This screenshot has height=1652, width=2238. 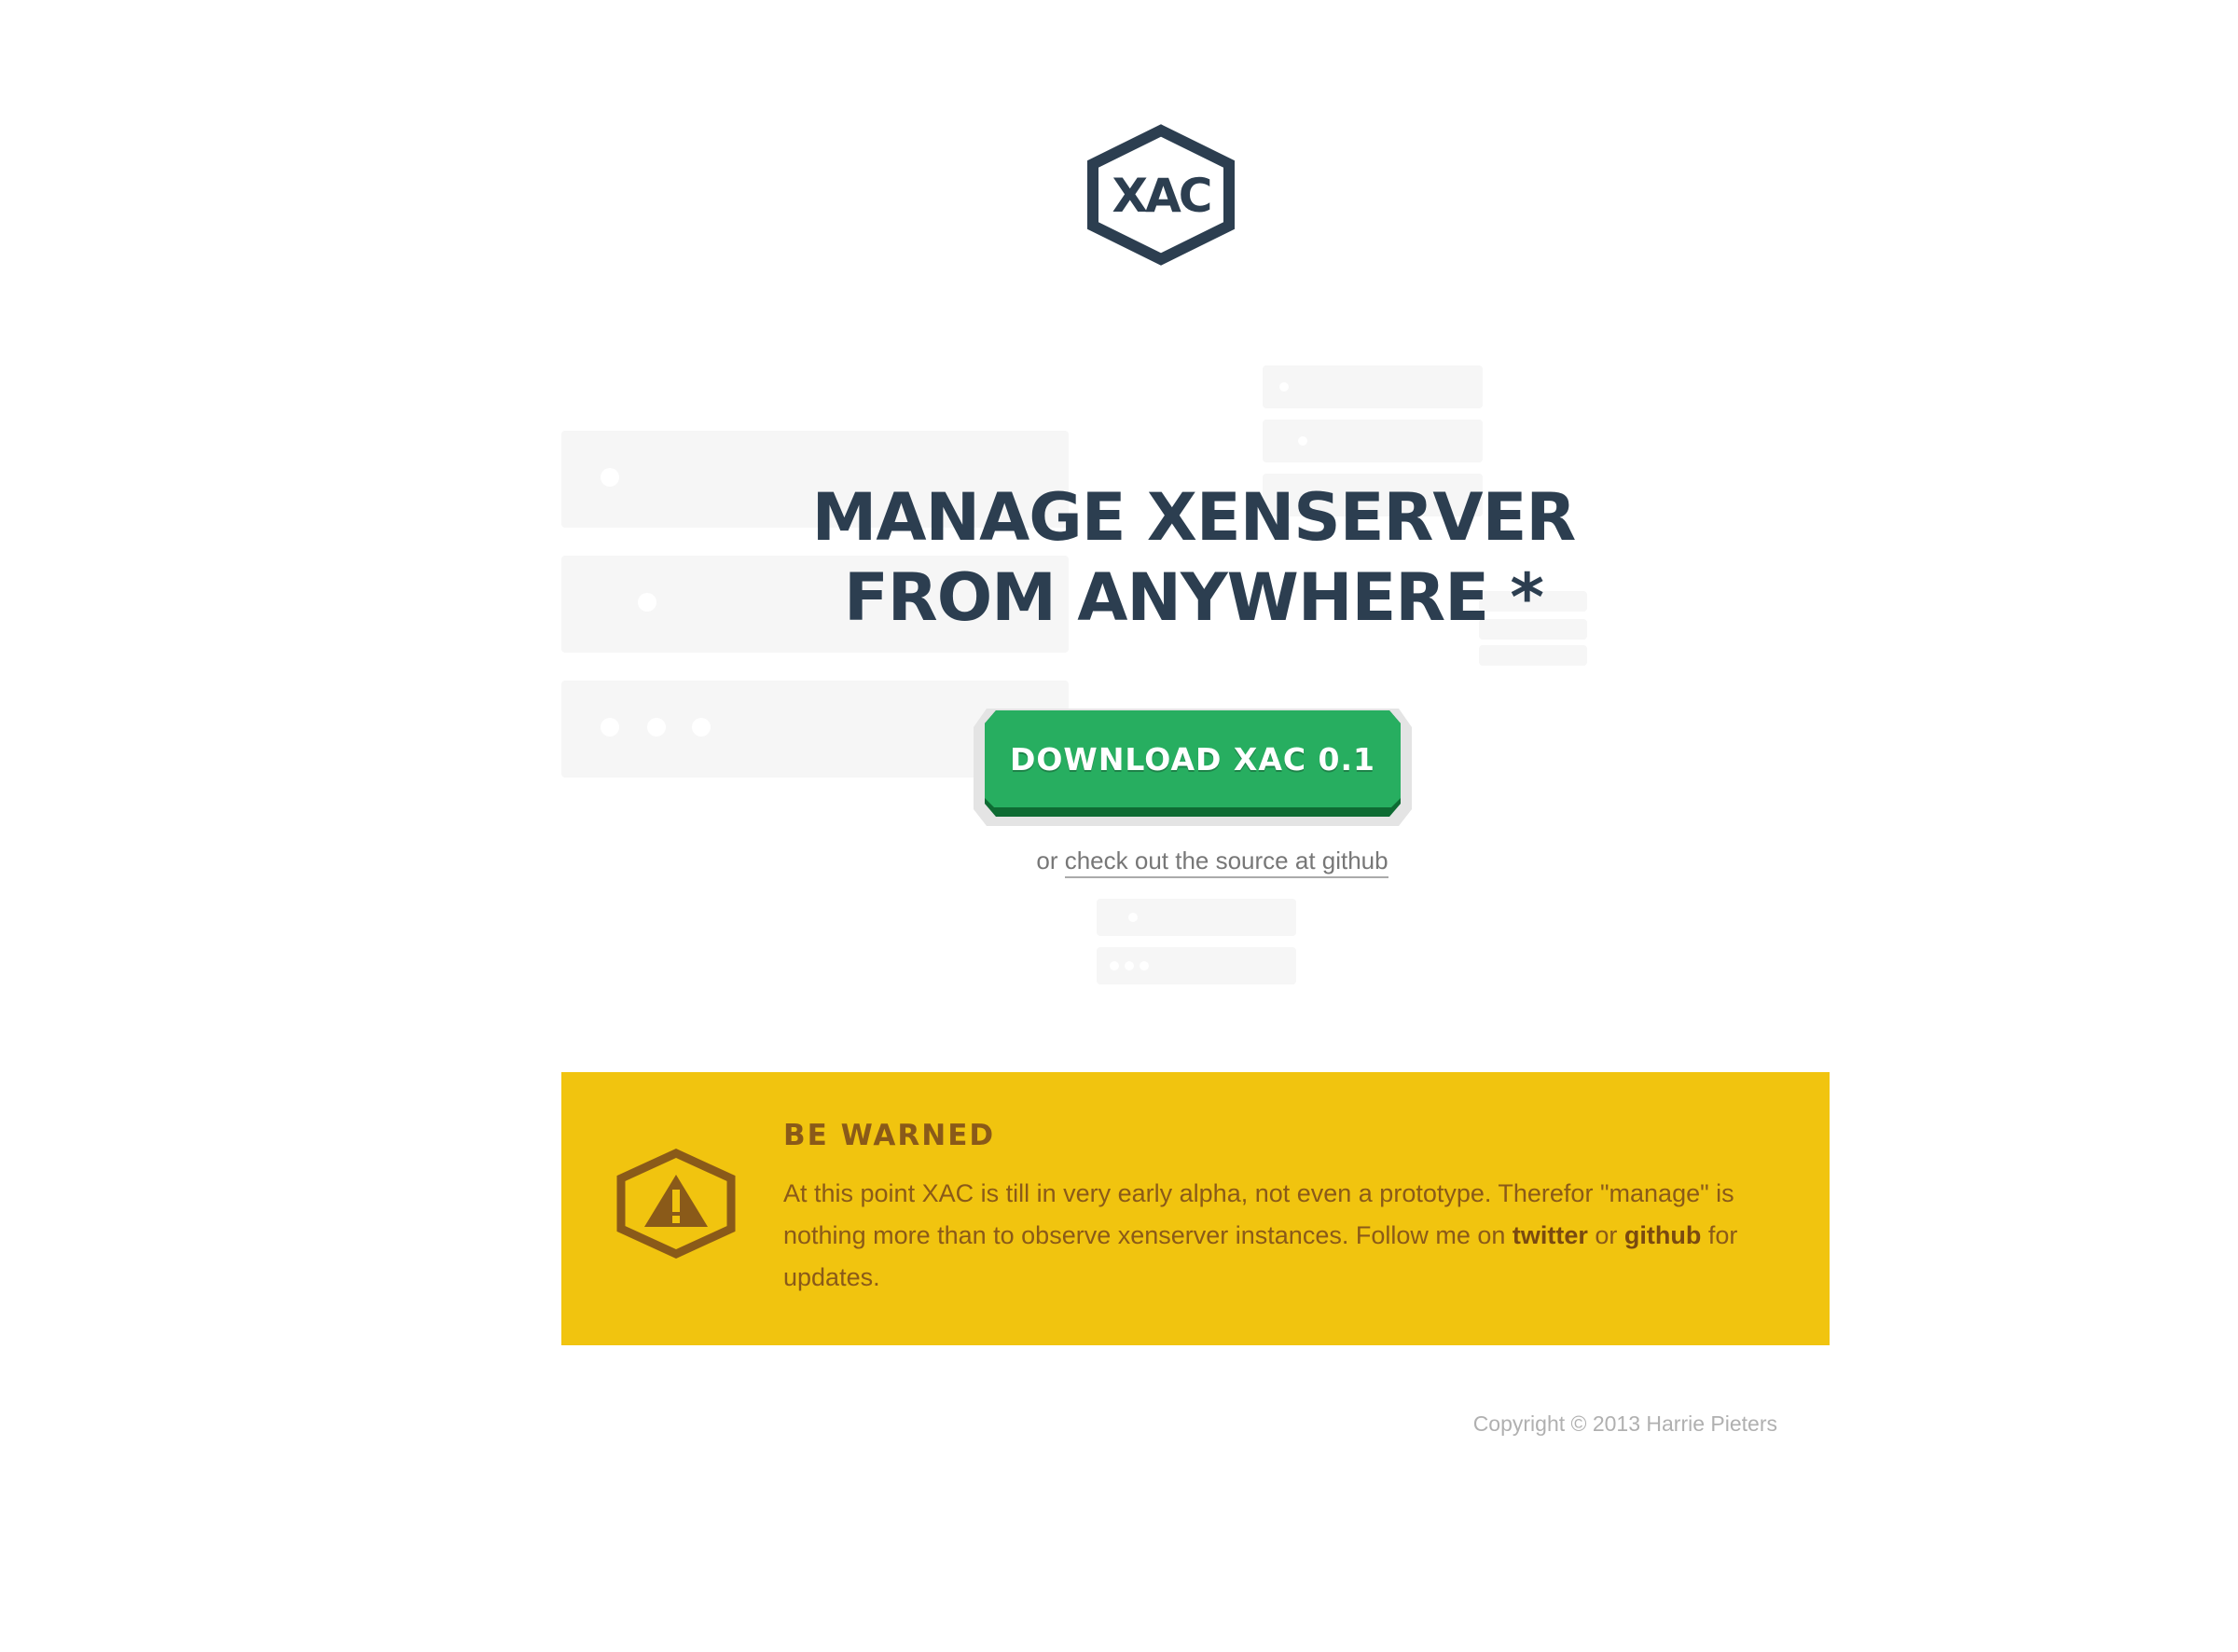 I want to click on github-source-link: check out the source at github, so click(x=1226, y=863).